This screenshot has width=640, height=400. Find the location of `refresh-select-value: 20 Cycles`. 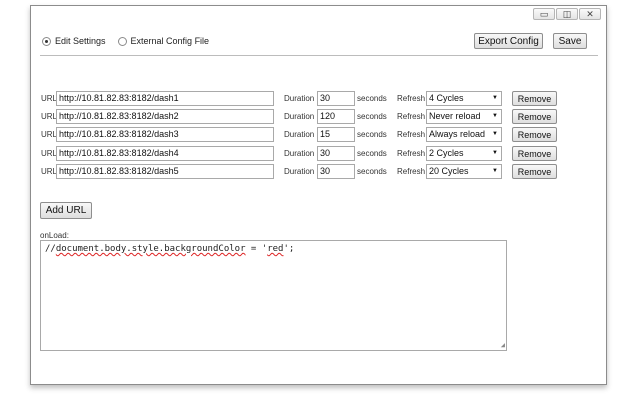

refresh-select-value: 20 Cycles is located at coordinates (449, 171).